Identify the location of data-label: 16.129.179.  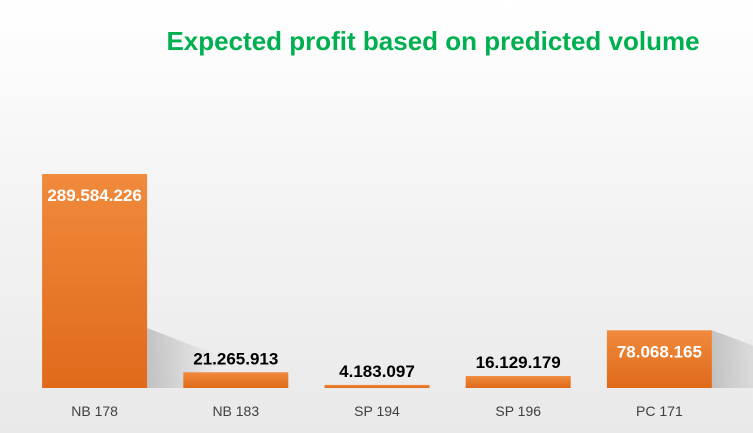
(518, 362).